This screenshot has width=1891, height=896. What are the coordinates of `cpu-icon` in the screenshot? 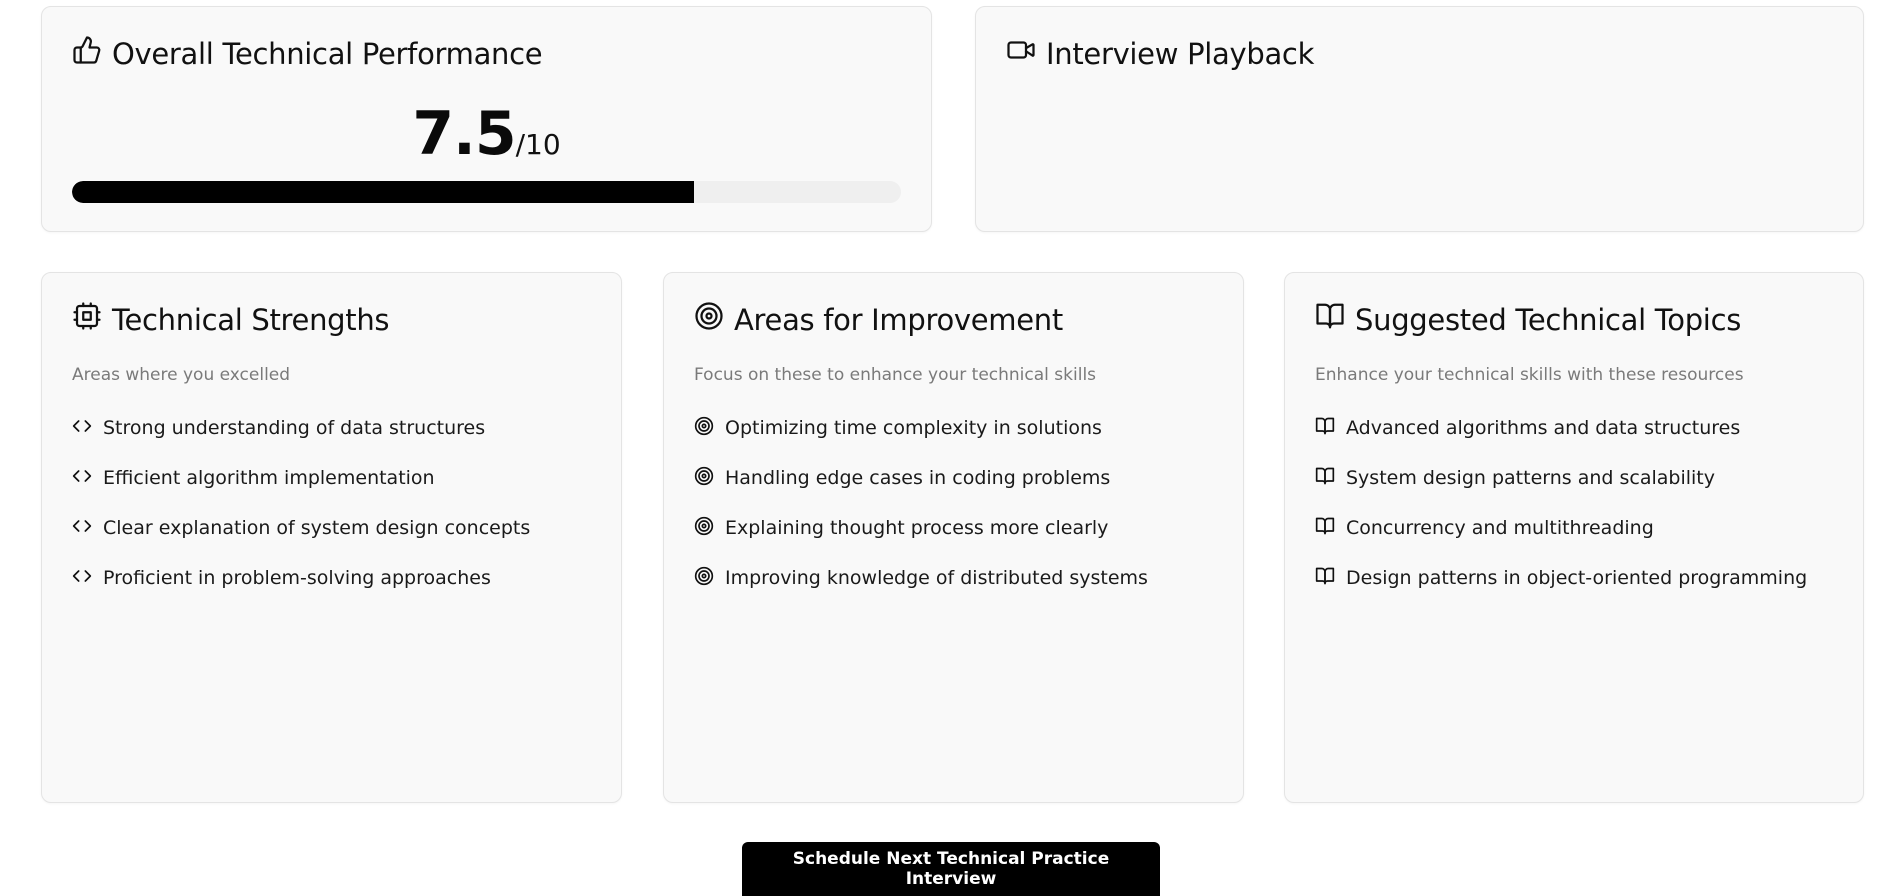 It's located at (87, 319).